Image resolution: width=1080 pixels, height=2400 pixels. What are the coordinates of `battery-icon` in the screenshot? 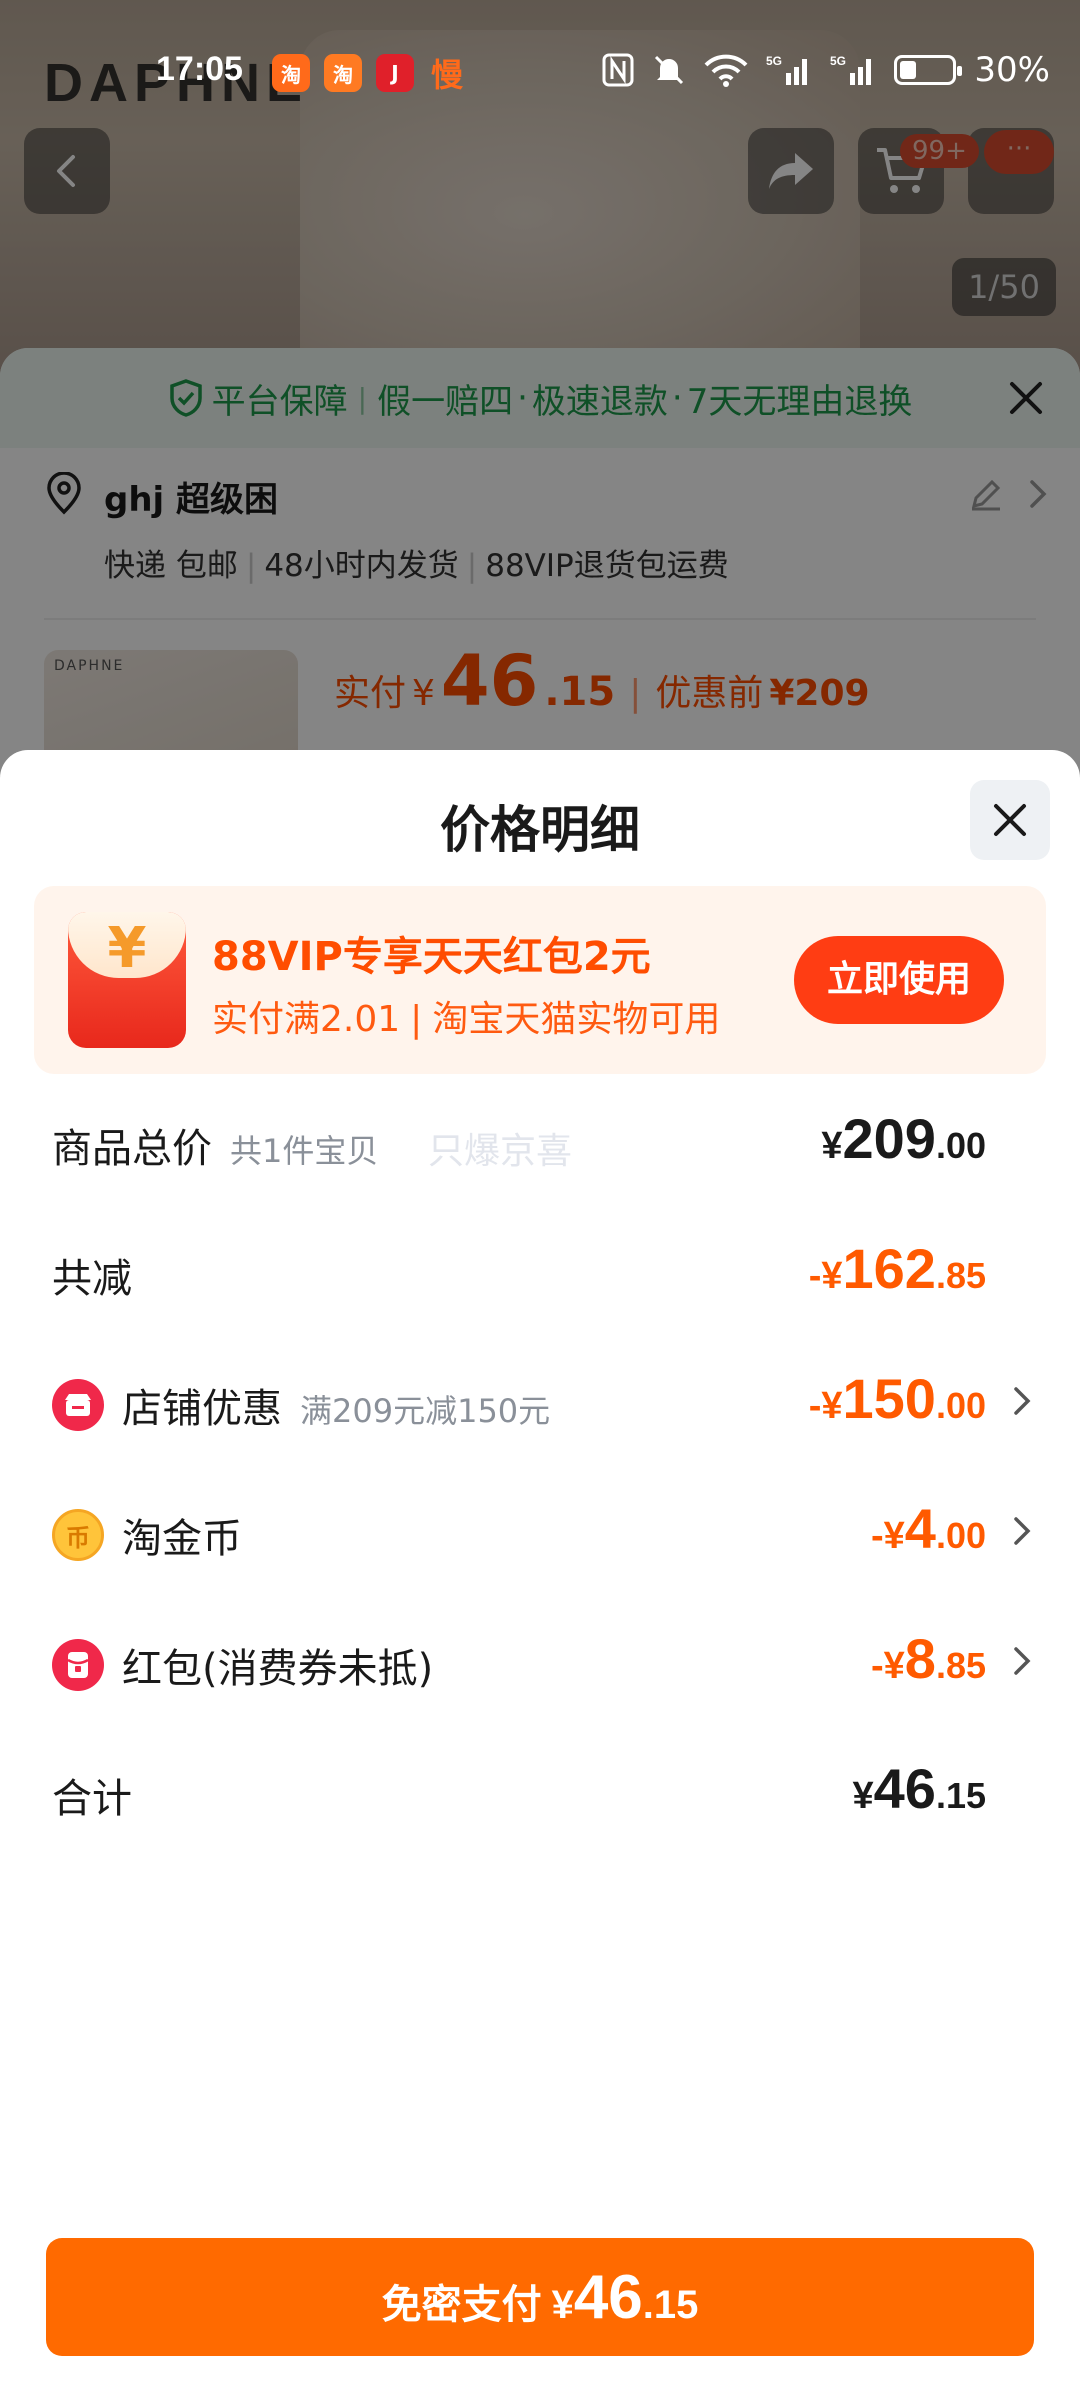 It's located at (928, 70).